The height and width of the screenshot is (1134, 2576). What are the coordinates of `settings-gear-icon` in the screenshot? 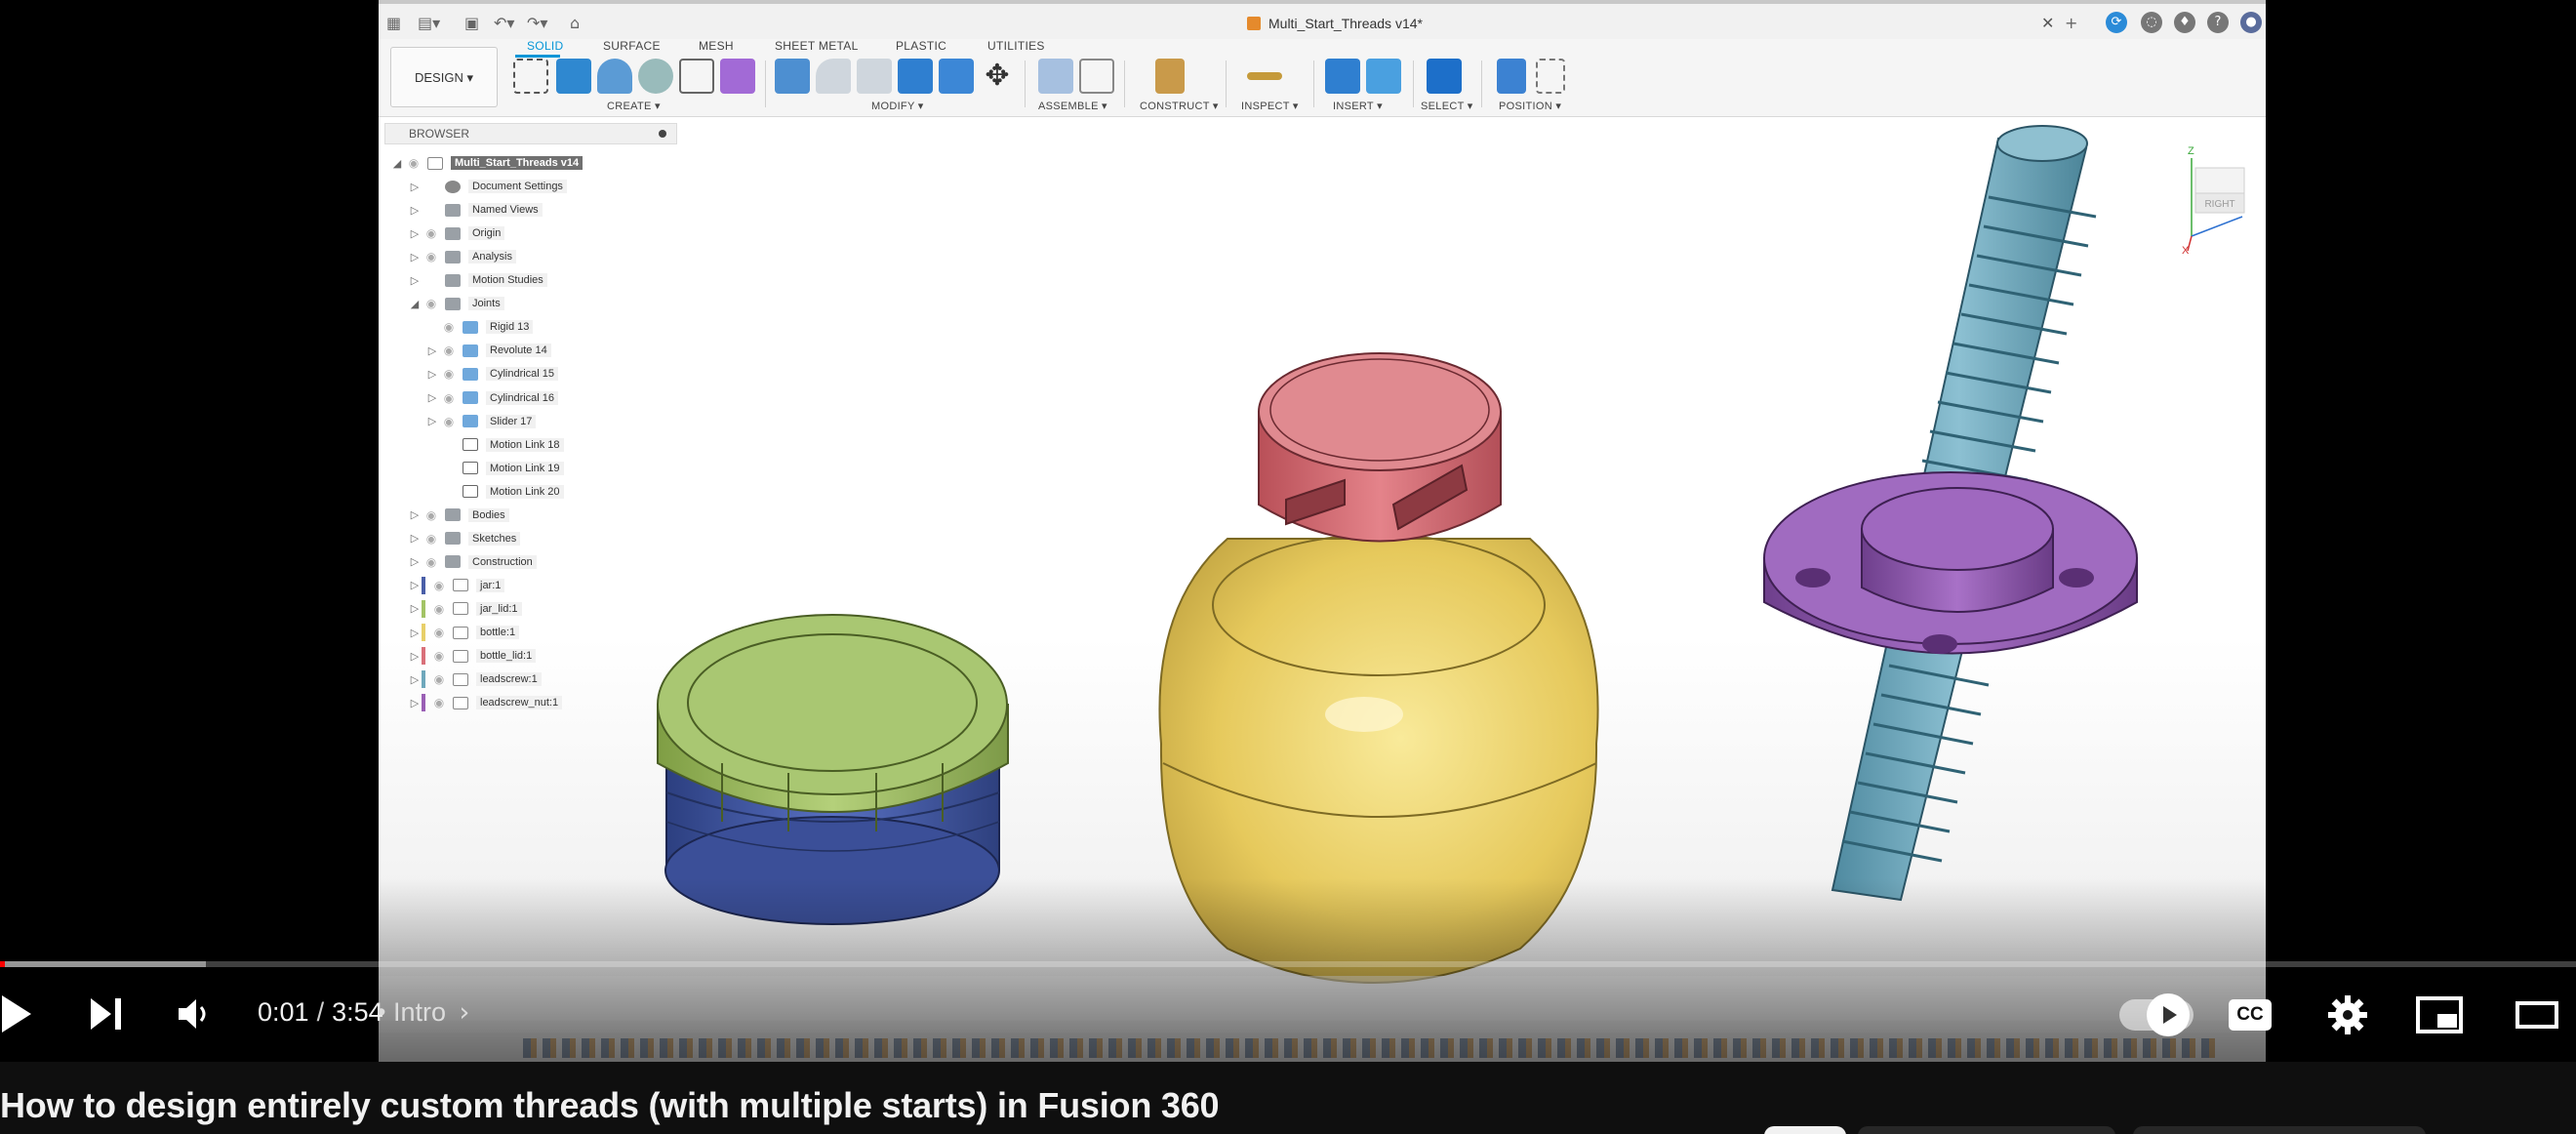 It's located at (2347, 1015).